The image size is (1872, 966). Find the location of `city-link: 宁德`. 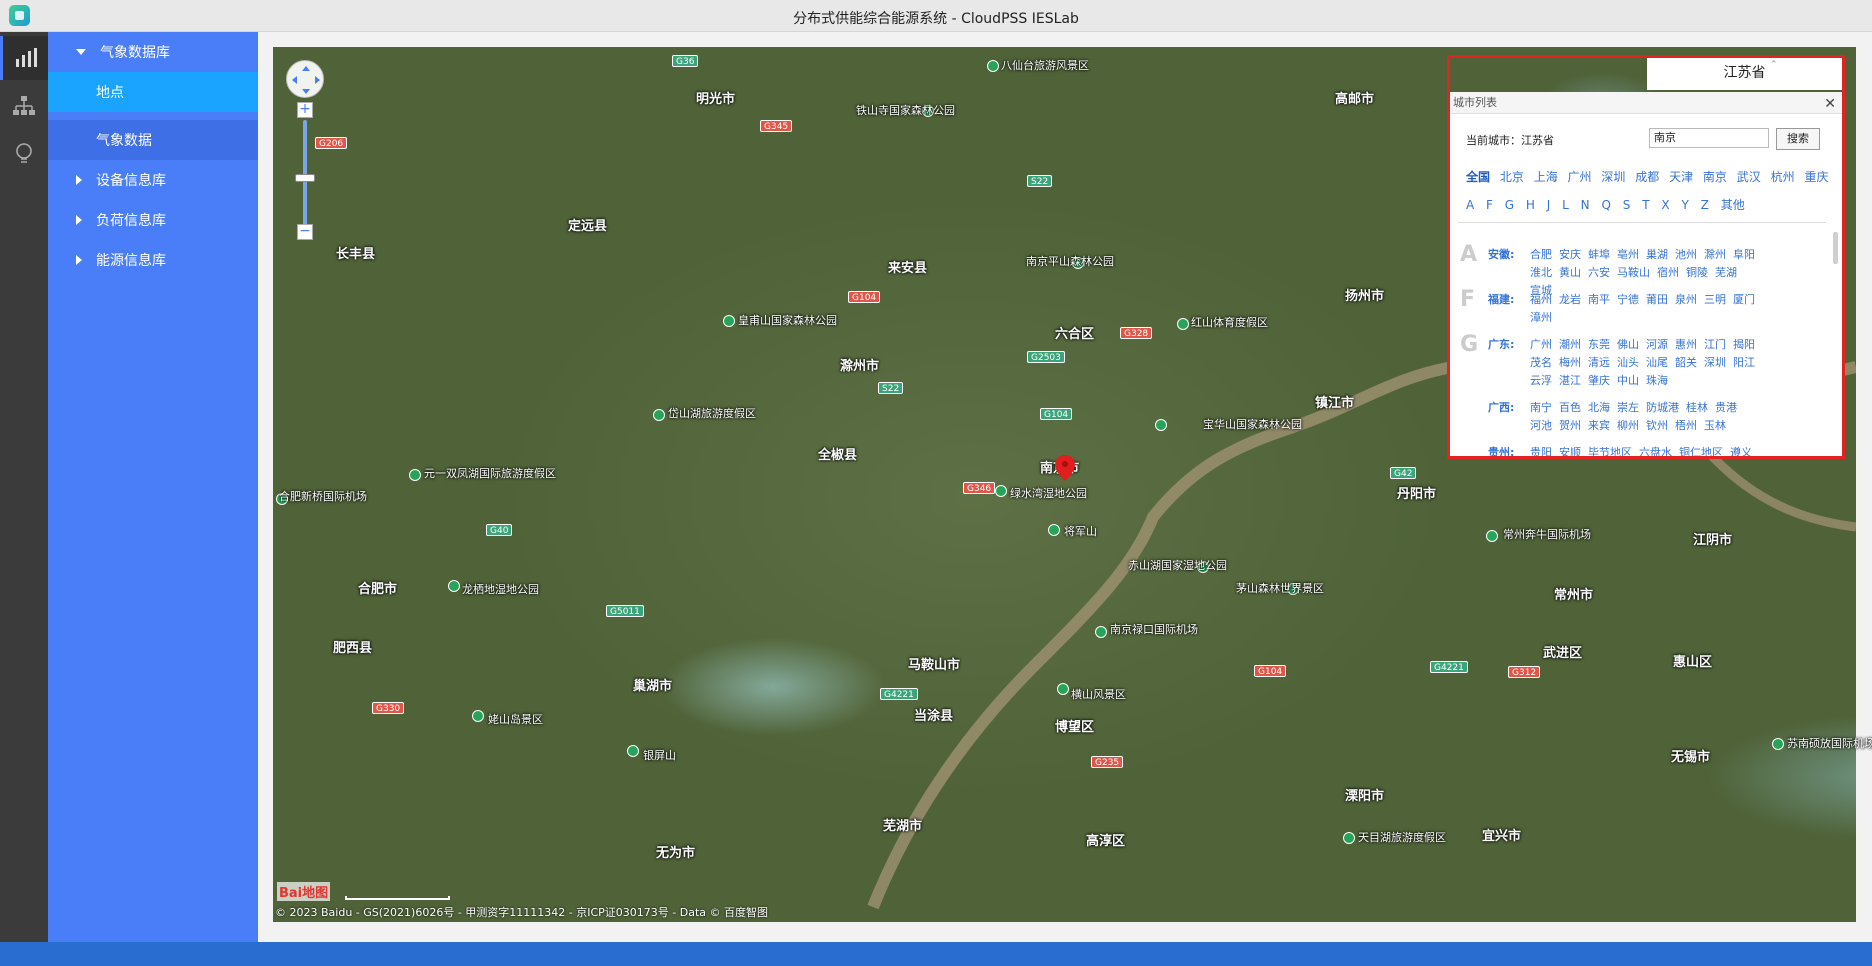

city-link: 宁德 is located at coordinates (1628, 300).